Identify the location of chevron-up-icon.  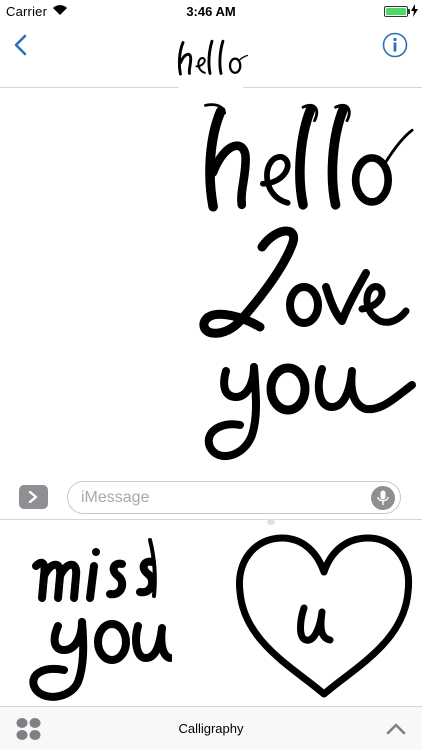
(396, 729).